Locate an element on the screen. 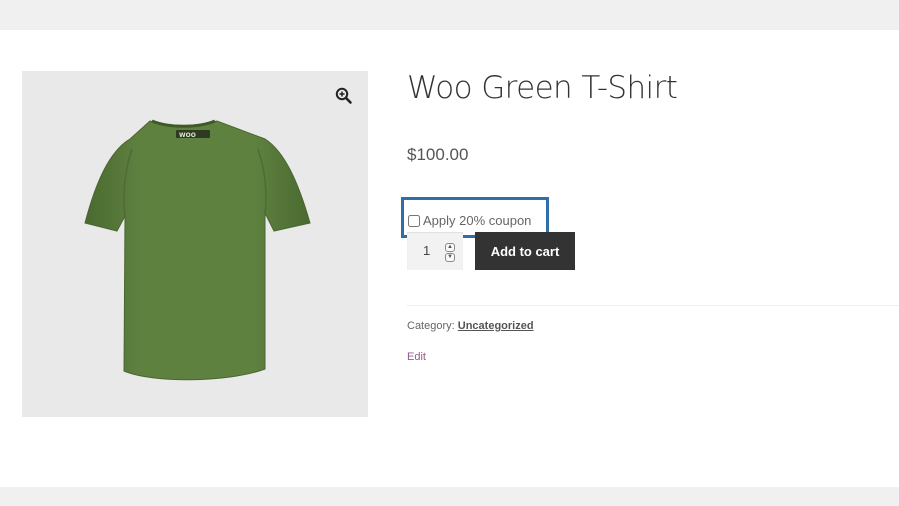 The height and width of the screenshot is (506, 899). coupon-label: Apply 20% coupon is located at coordinates (477, 220).